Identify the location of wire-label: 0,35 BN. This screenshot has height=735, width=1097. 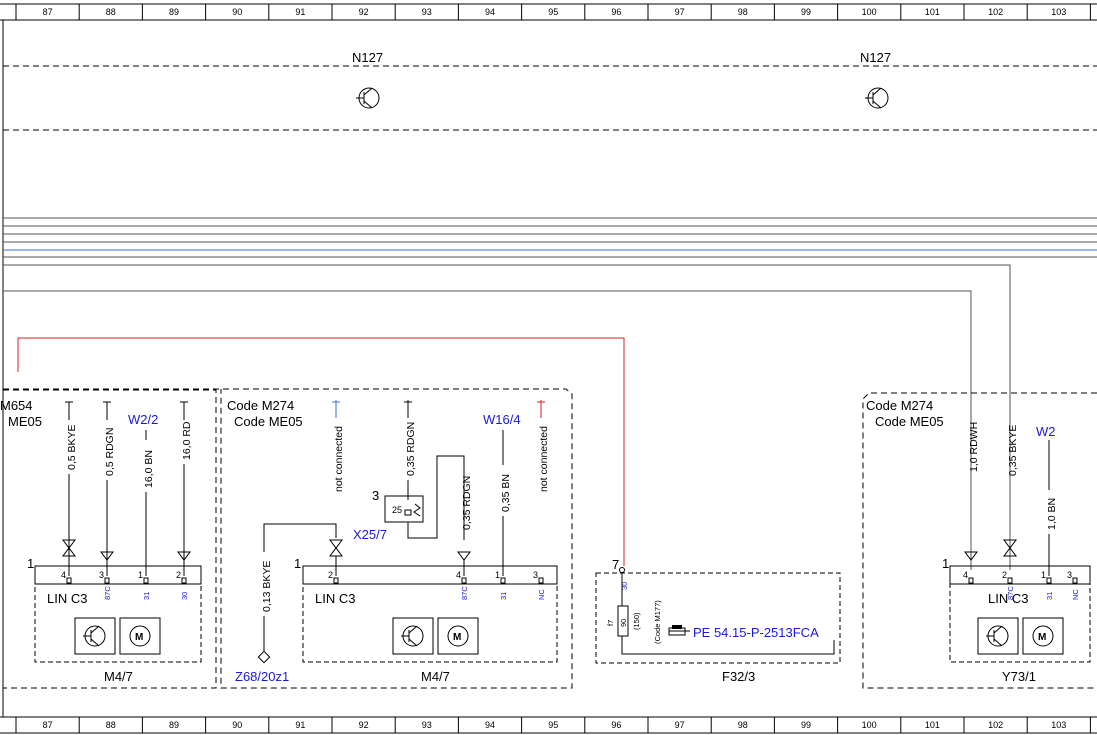
(506, 493).